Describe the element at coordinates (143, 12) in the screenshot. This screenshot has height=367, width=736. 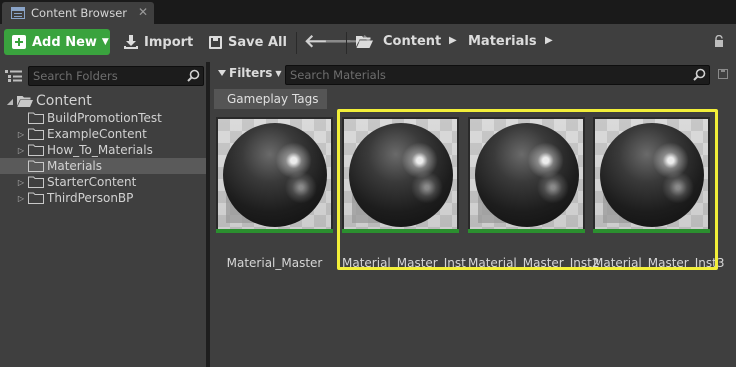
I see `close-icon: ✕` at that location.